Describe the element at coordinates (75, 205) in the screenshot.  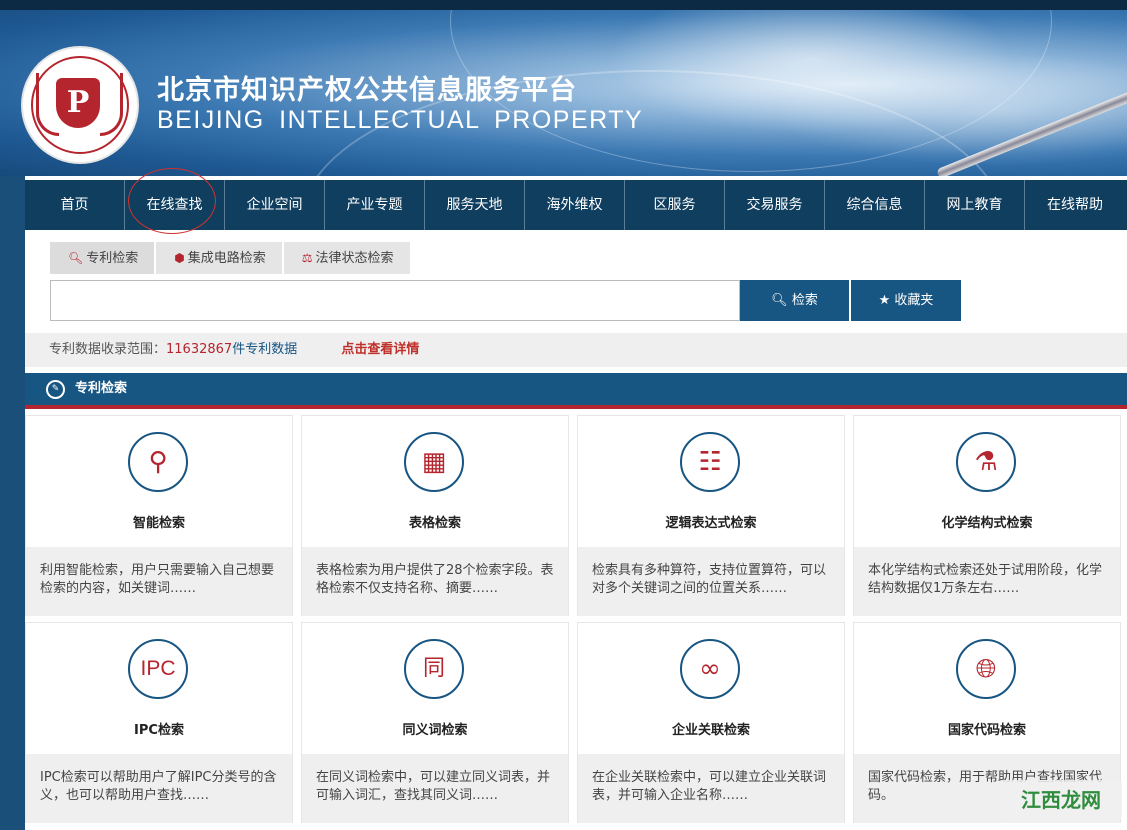
I see `nav-item-home: 首页` at that location.